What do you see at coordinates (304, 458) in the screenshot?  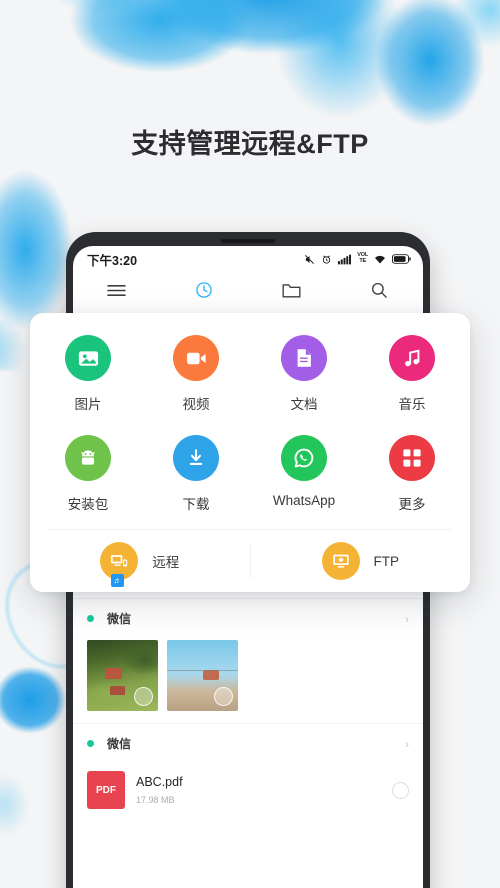 I see `whatsapp-icon` at bounding box center [304, 458].